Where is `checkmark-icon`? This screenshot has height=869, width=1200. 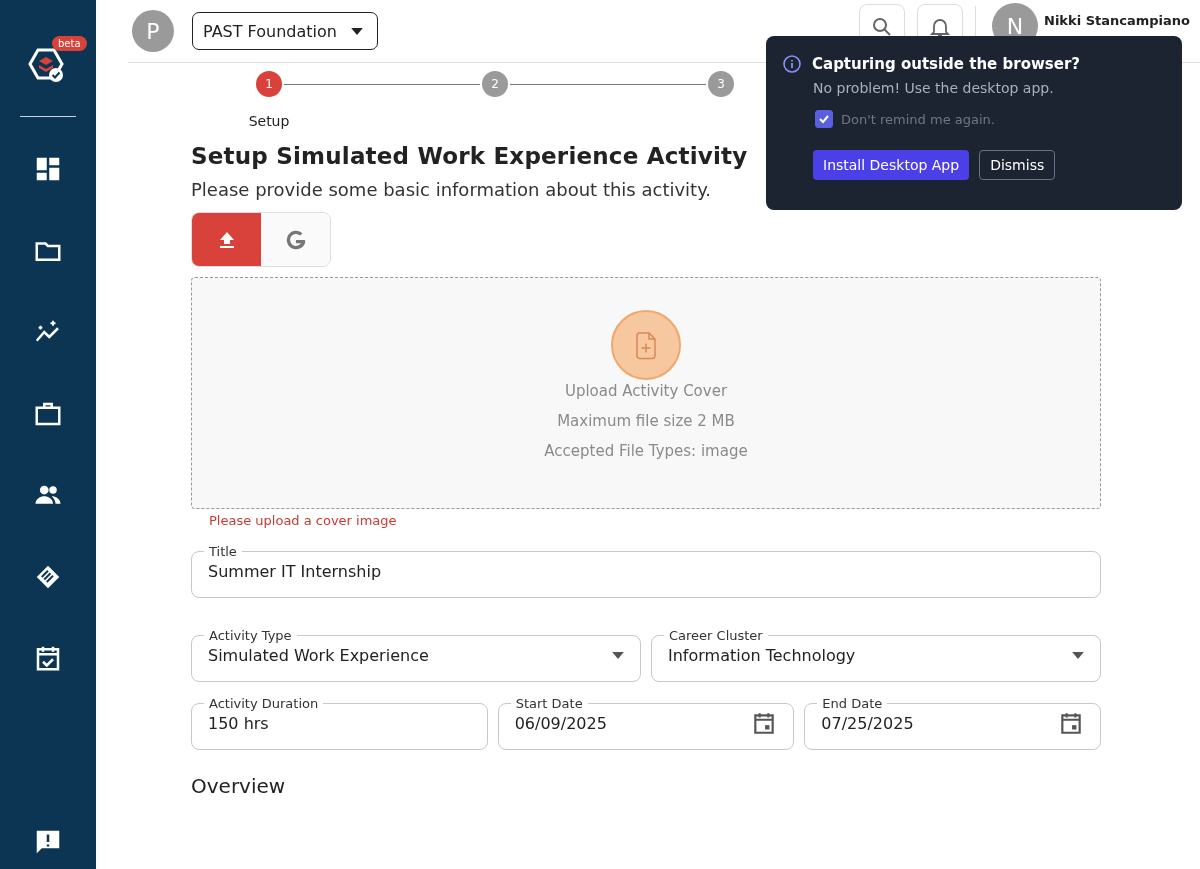
checkmark-icon is located at coordinates (824, 119).